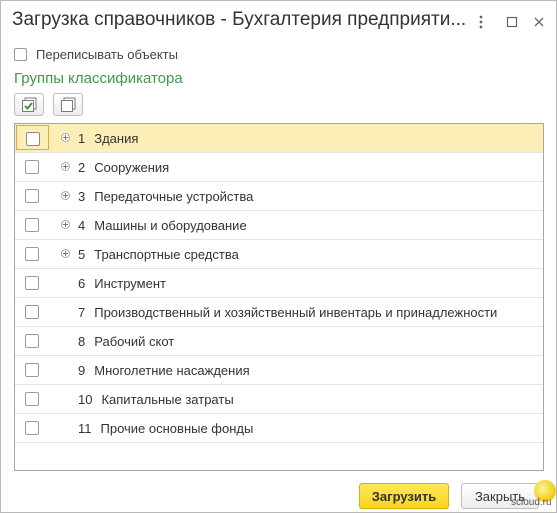 The image size is (557, 513). I want to click on close-icon, so click(539, 22).